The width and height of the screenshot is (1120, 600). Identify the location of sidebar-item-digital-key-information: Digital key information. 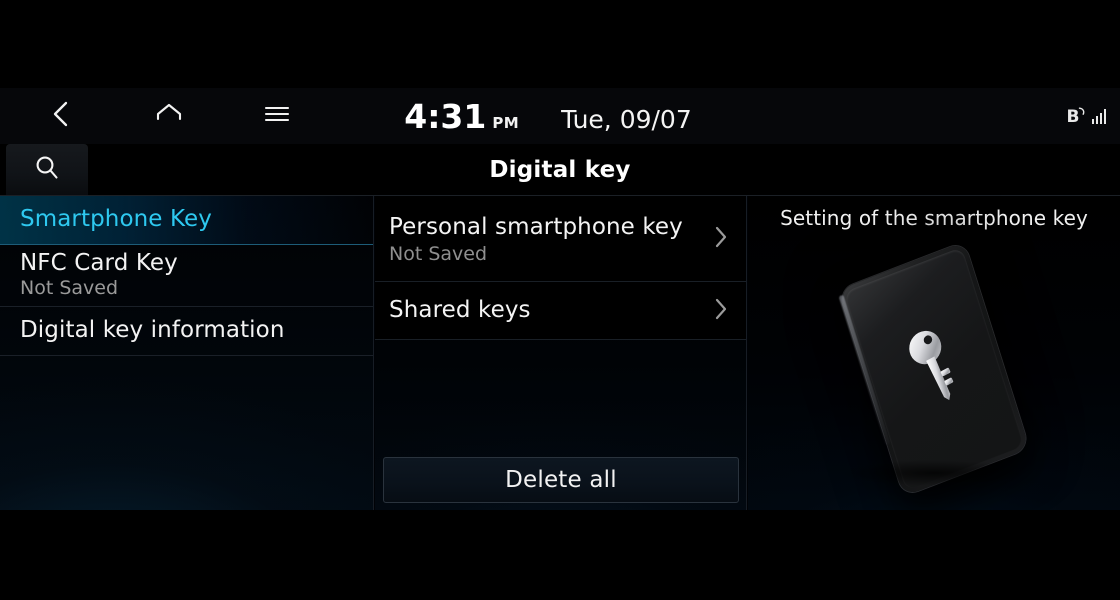
(186, 331).